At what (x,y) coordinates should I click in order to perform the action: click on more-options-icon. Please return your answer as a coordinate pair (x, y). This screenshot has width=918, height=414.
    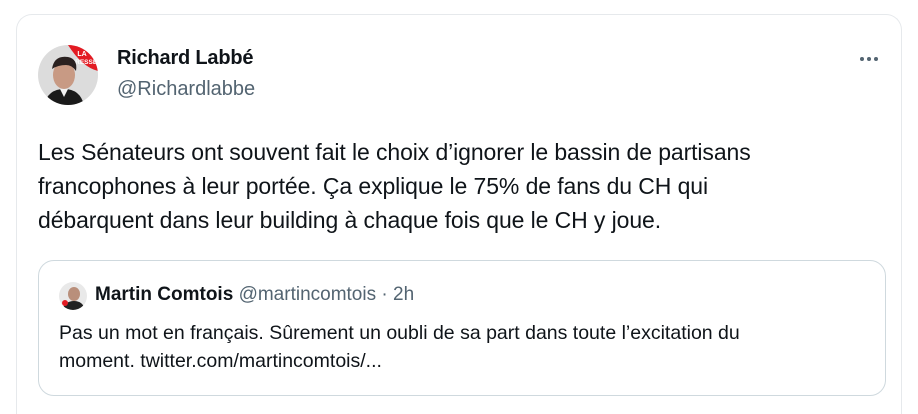
    Looking at the image, I should click on (869, 59).